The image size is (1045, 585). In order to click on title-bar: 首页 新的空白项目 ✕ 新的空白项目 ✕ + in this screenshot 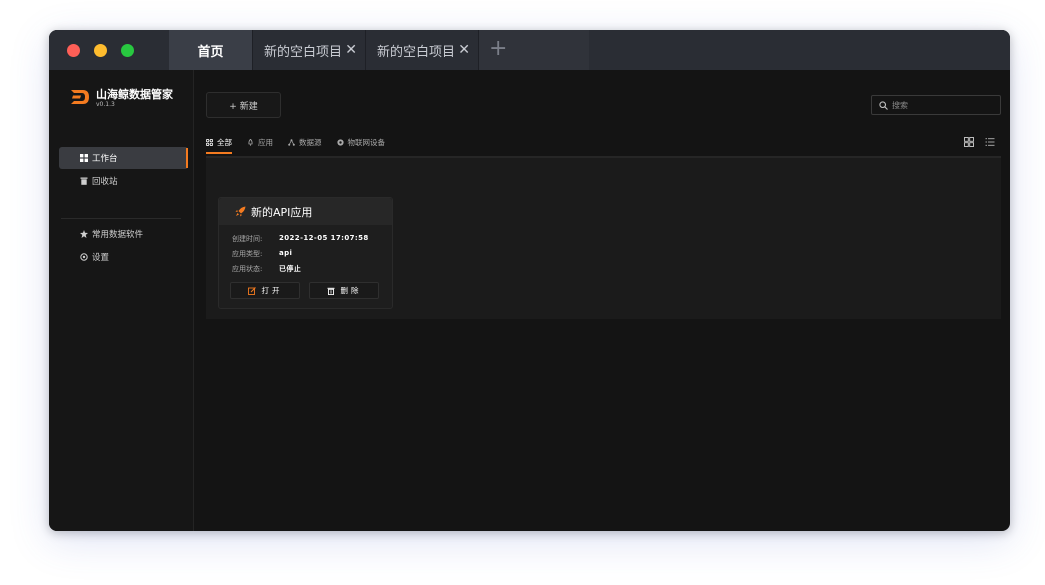, I will do `click(529, 50)`.